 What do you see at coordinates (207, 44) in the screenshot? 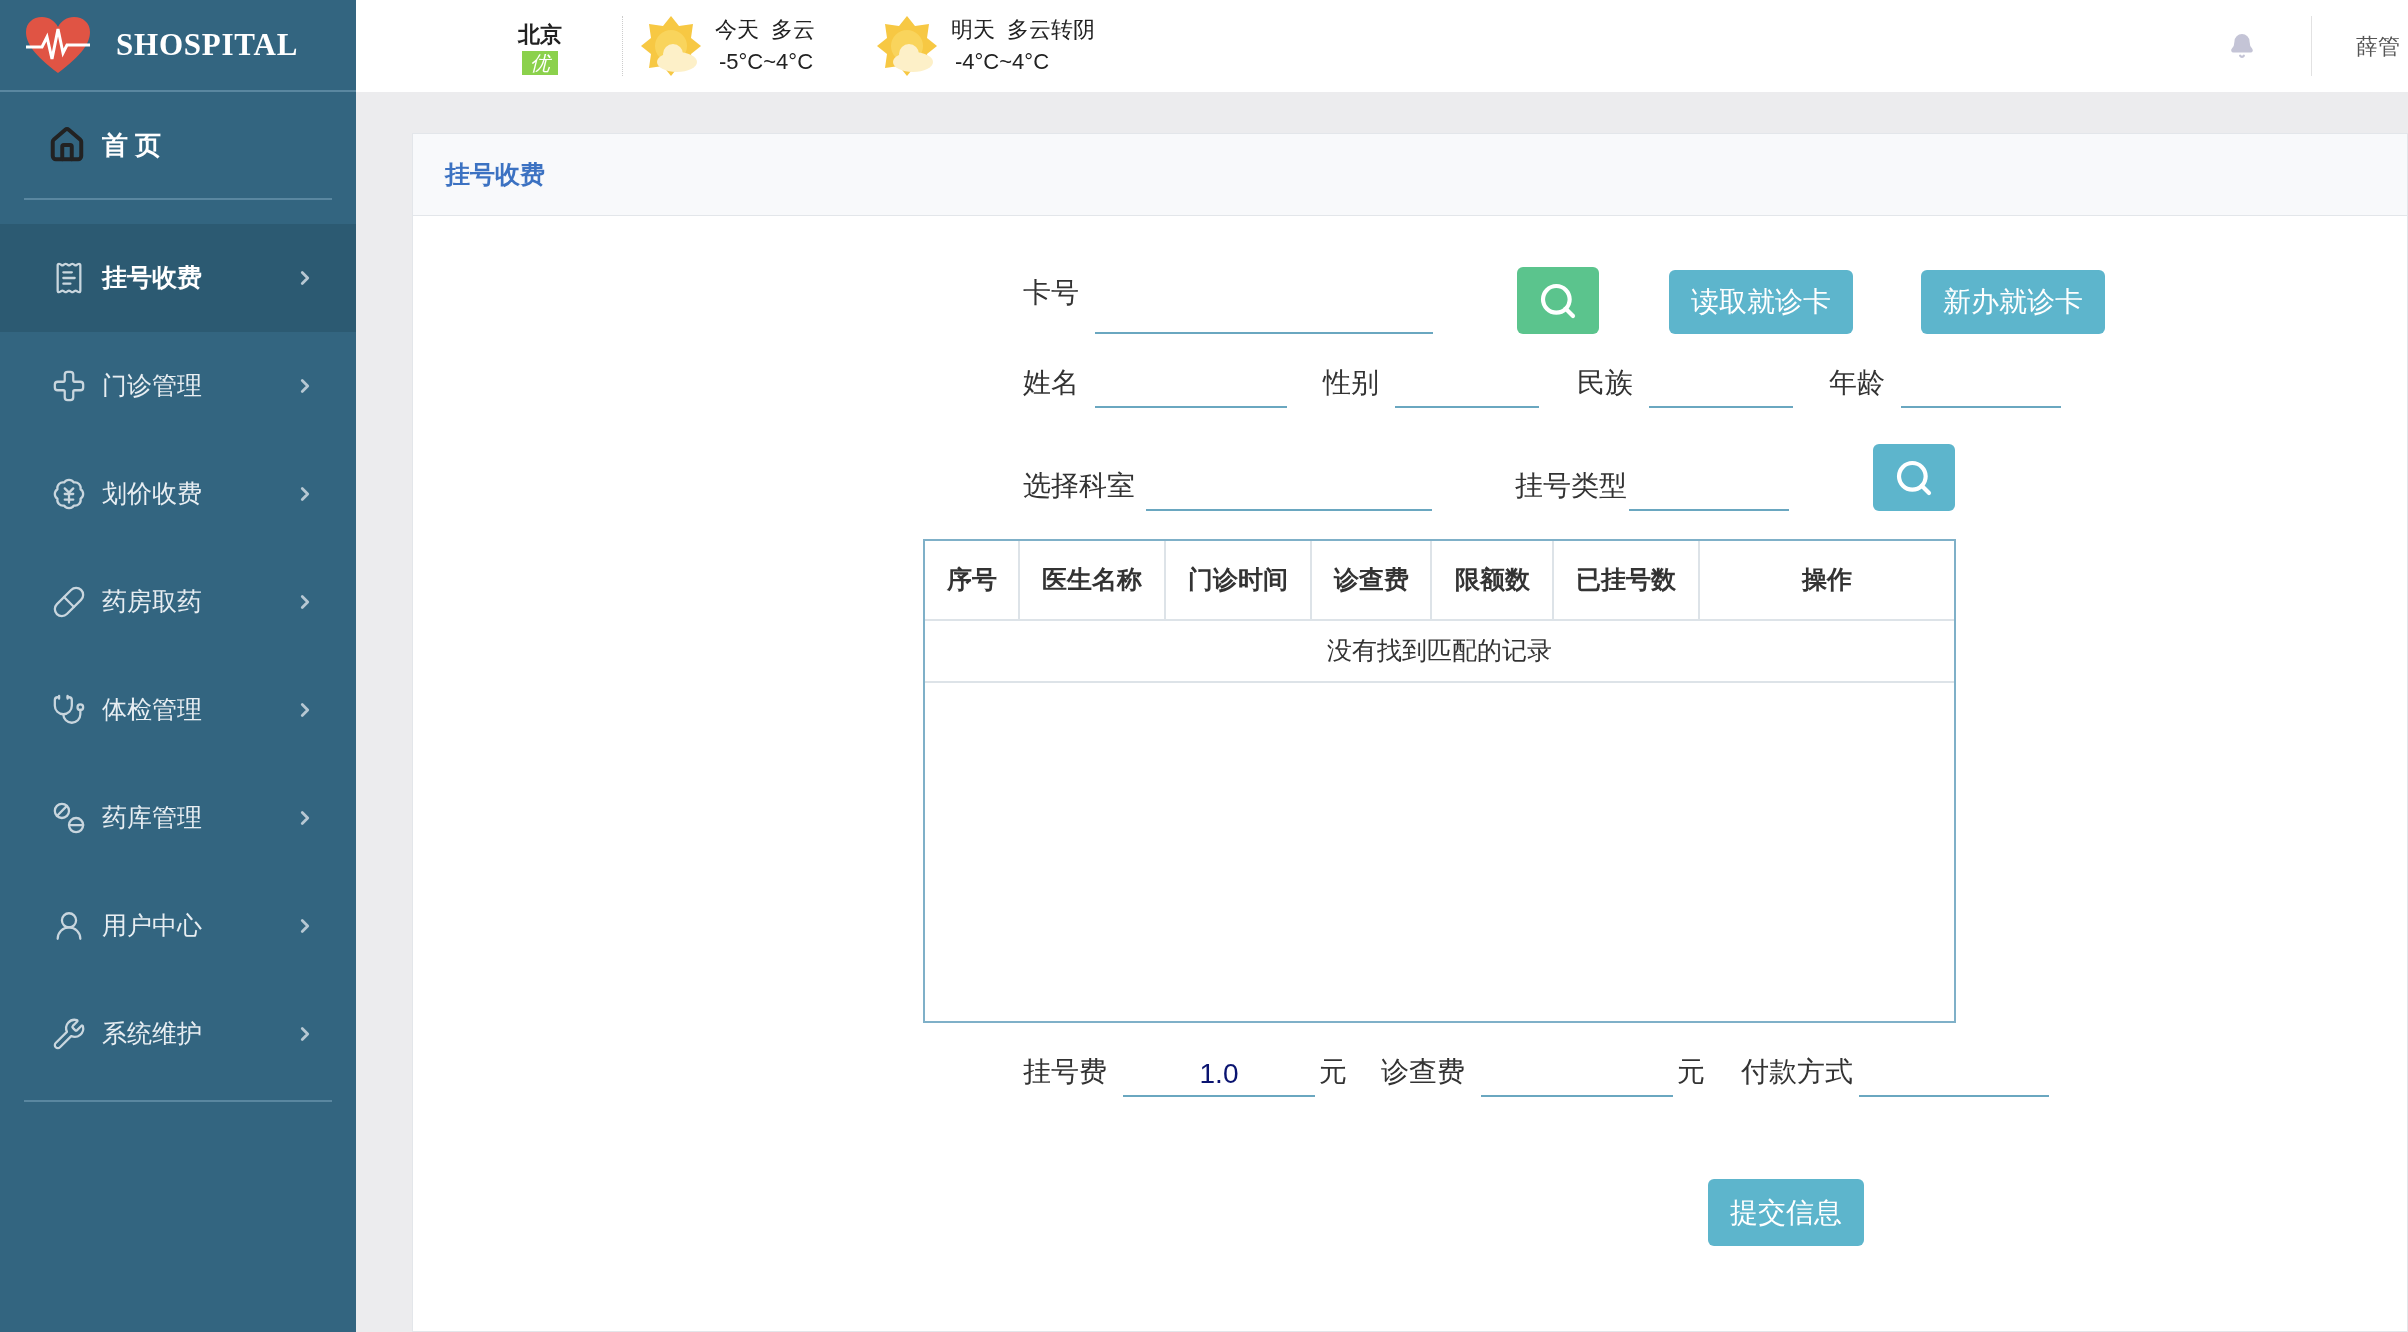
I see `brand-name: SHOSPITAL` at bounding box center [207, 44].